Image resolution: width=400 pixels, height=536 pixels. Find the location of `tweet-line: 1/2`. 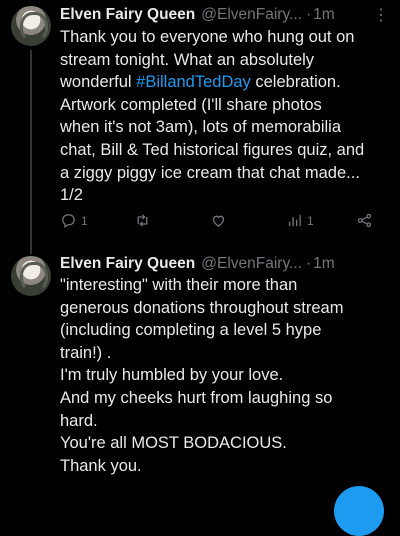

tweet-line: 1/2 is located at coordinates (71, 195).